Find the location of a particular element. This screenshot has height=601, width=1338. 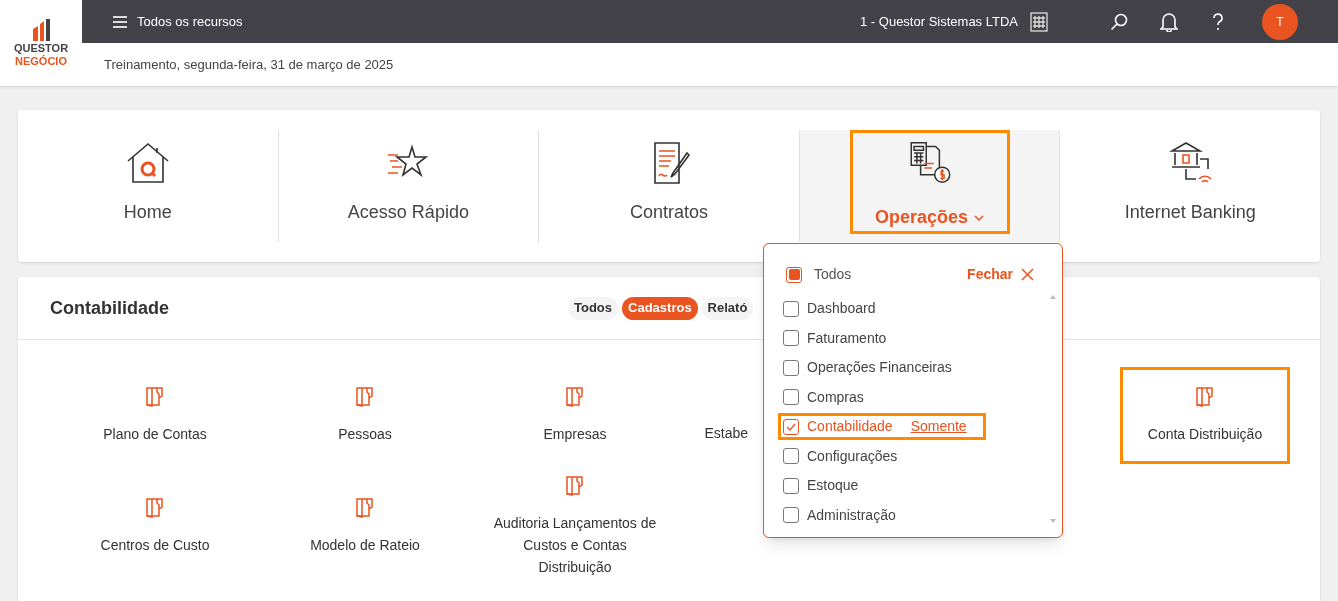

module-checkbox: Estoque is located at coordinates (821, 485).